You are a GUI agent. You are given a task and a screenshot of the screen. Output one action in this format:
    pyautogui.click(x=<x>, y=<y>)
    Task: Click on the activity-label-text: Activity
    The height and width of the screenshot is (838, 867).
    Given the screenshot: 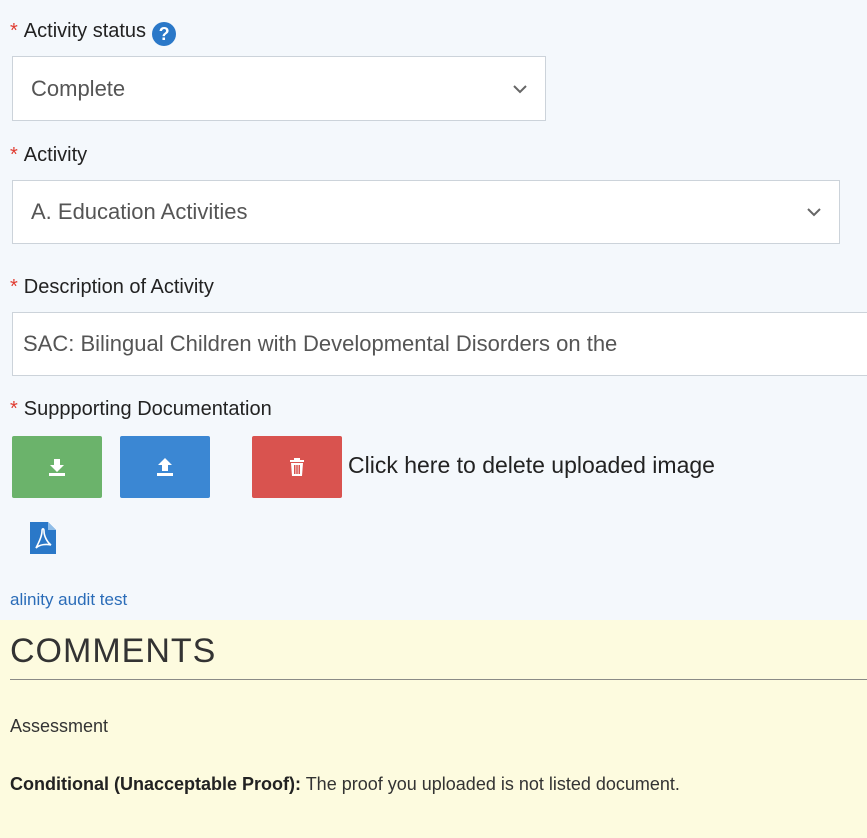 What is the action you would take?
    pyautogui.click(x=55, y=155)
    